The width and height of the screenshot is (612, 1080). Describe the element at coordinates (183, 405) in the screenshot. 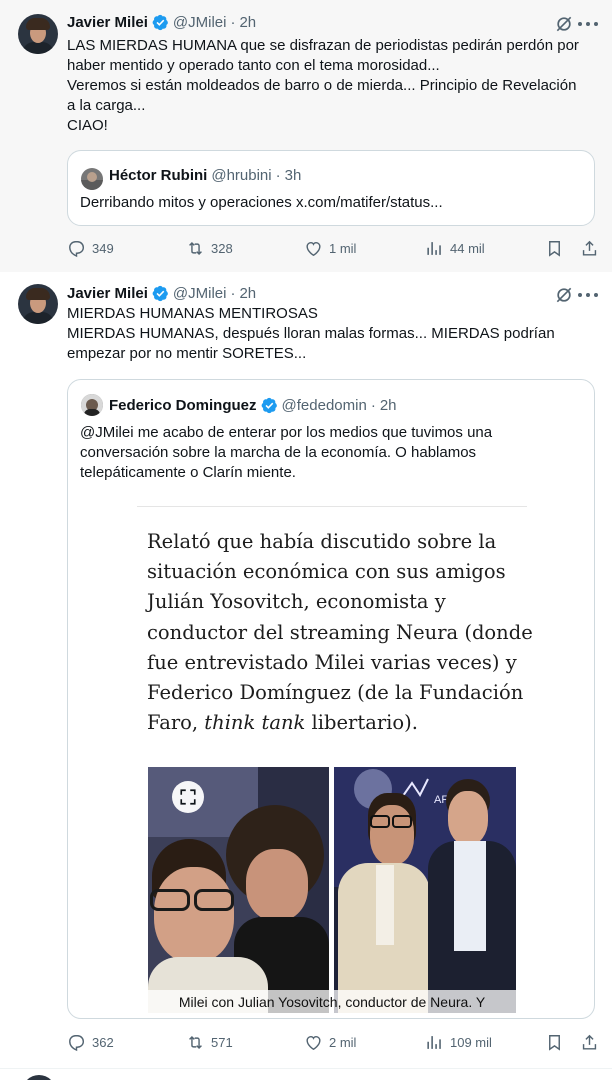

I see `quoted-author-name: Federico Dominguez` at that location.